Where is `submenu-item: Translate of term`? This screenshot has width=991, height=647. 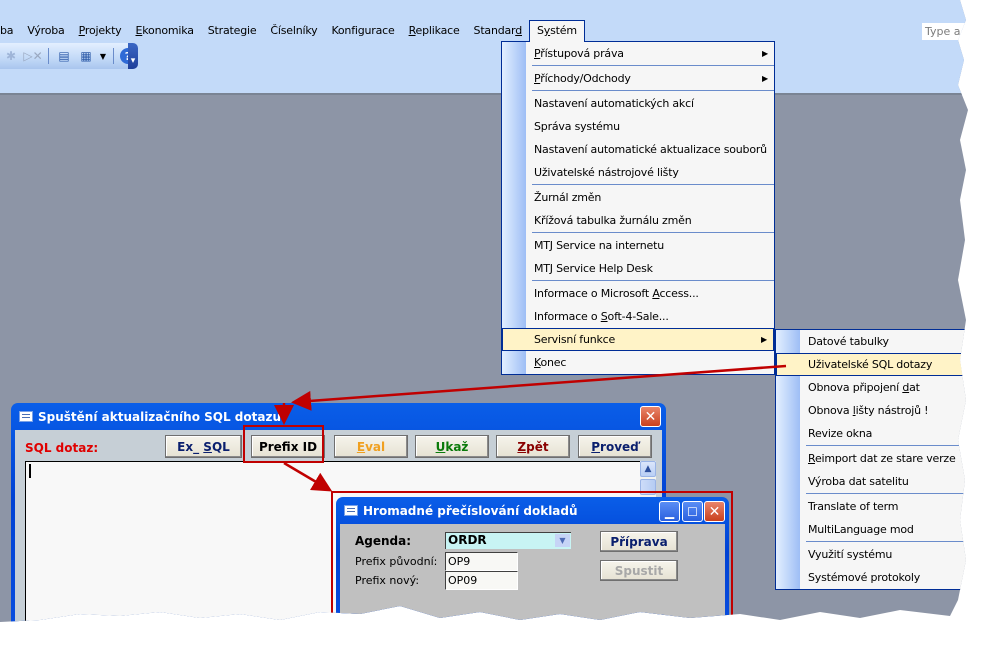 submenu-item: Translate of term is located at coordinates (872, 506).